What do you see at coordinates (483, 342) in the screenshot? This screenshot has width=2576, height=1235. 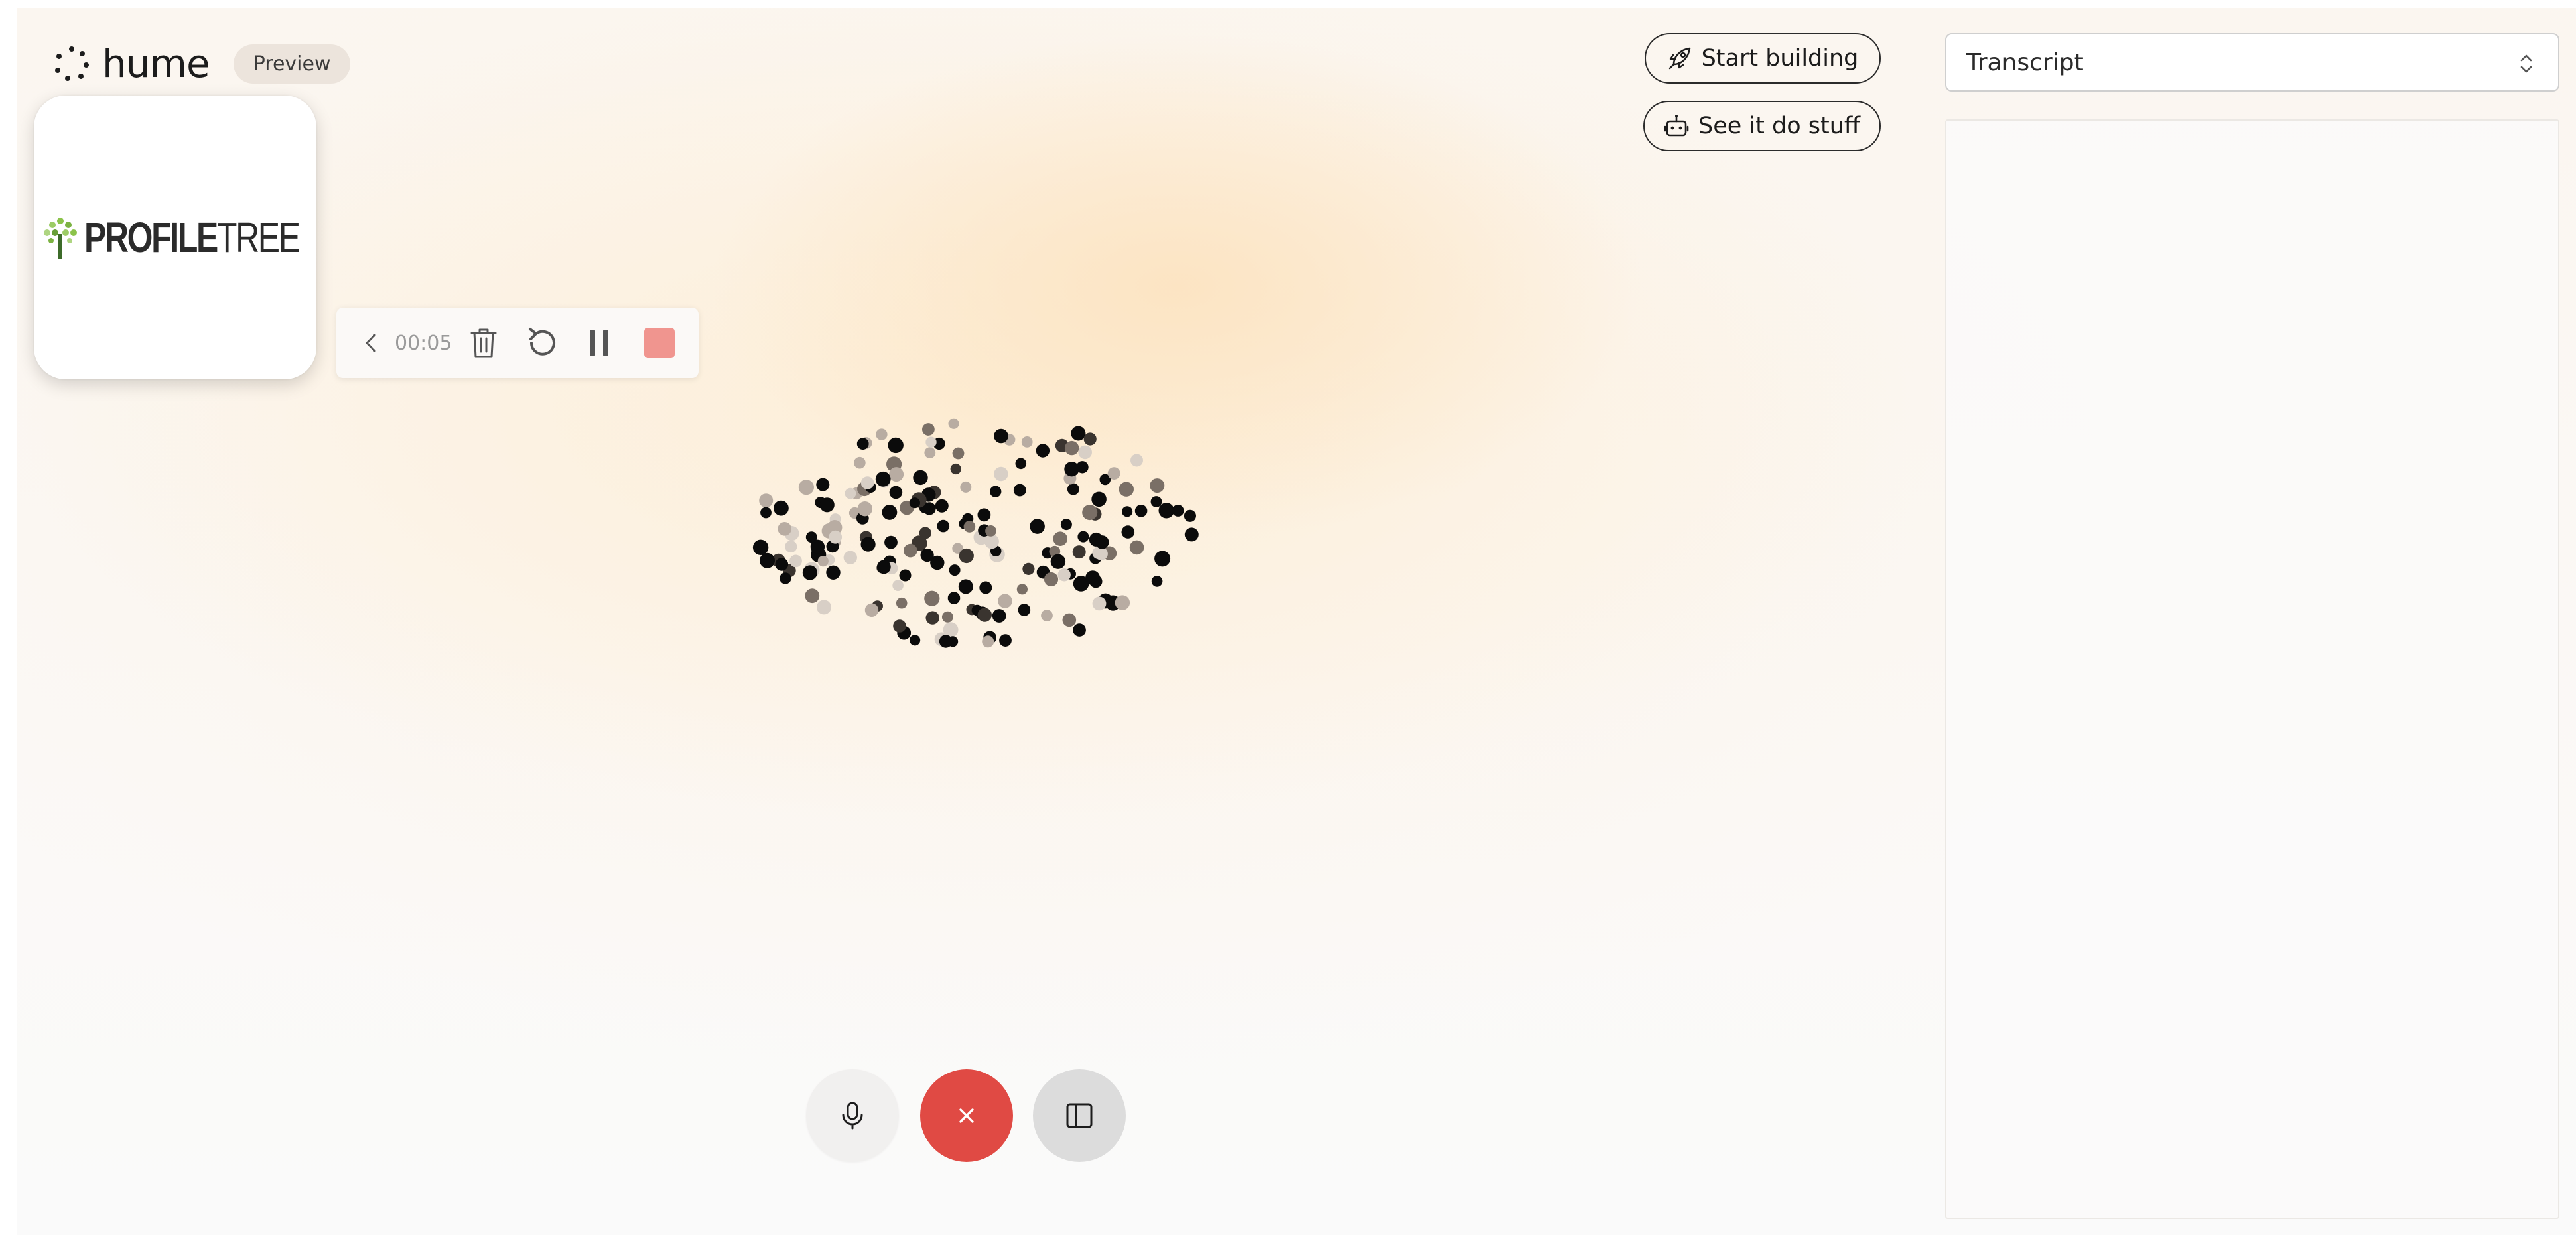 I see `trash-icon` at bounding box center [483, 342].